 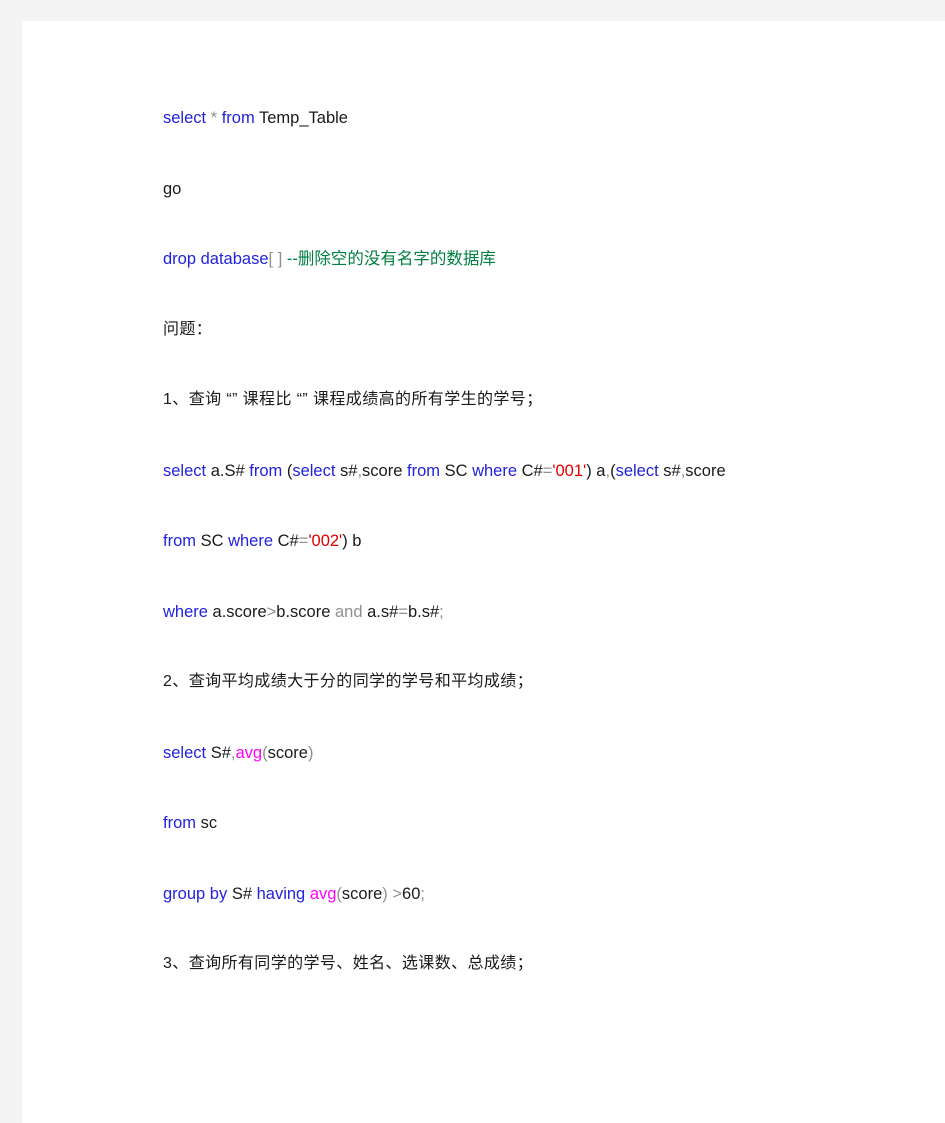 What do you see at coordinates (513, 704) in the screenshot?
I see `text-line: 2、查询平均成绩大于分的同学的学号和平均成绩；` at bounding box center [513, 704].